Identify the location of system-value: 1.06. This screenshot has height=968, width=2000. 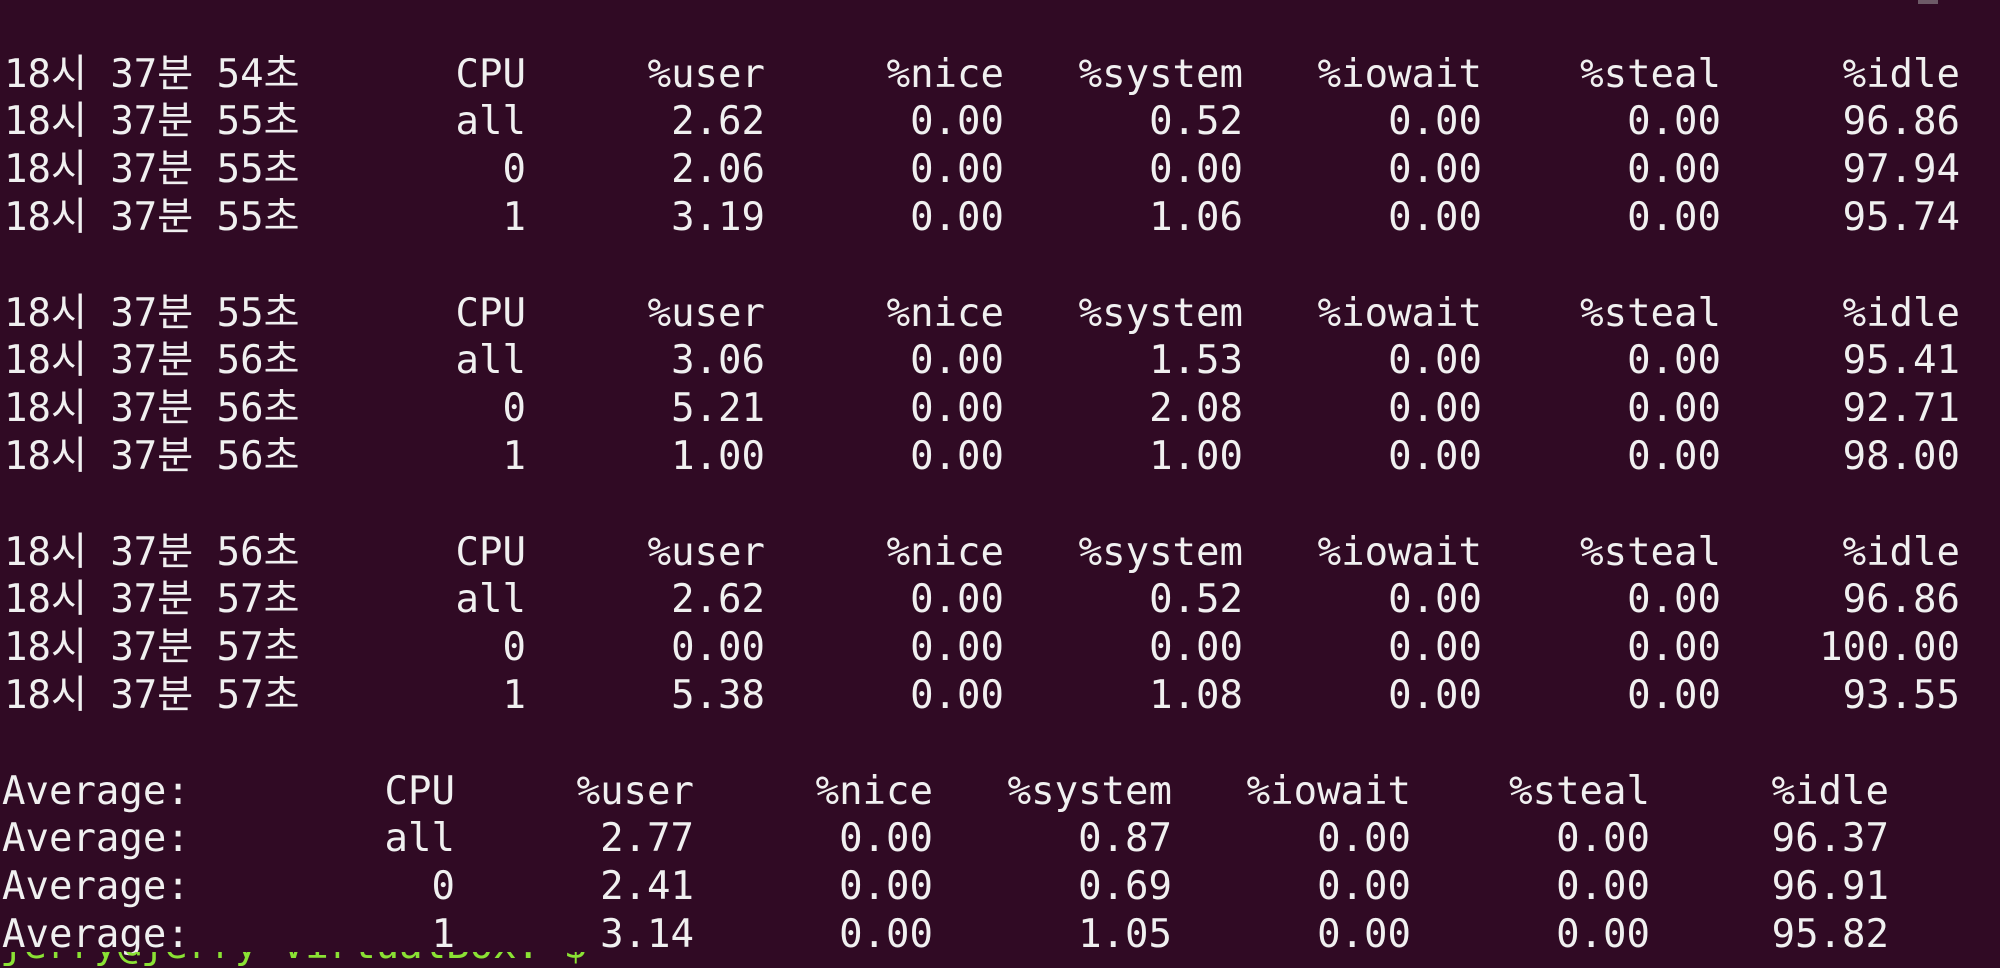
(1196, 217).